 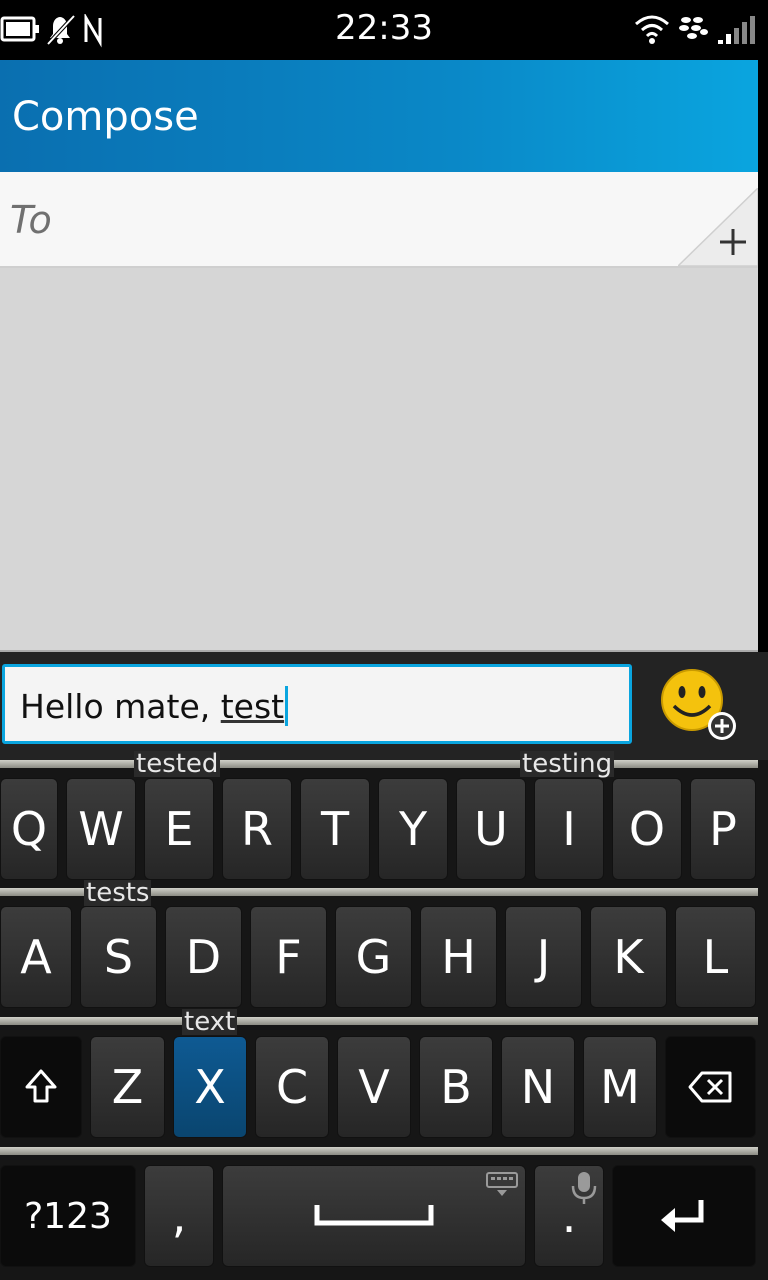 What do you see at coordinates (120, 706) in the screenshot?
I see `message-text-prefix: Hello mate,` at bounding box center [120, 706].